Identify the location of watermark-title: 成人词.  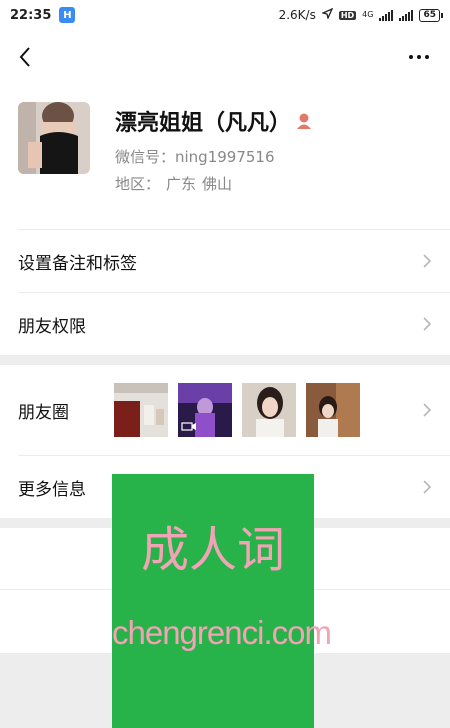
(212, 550).